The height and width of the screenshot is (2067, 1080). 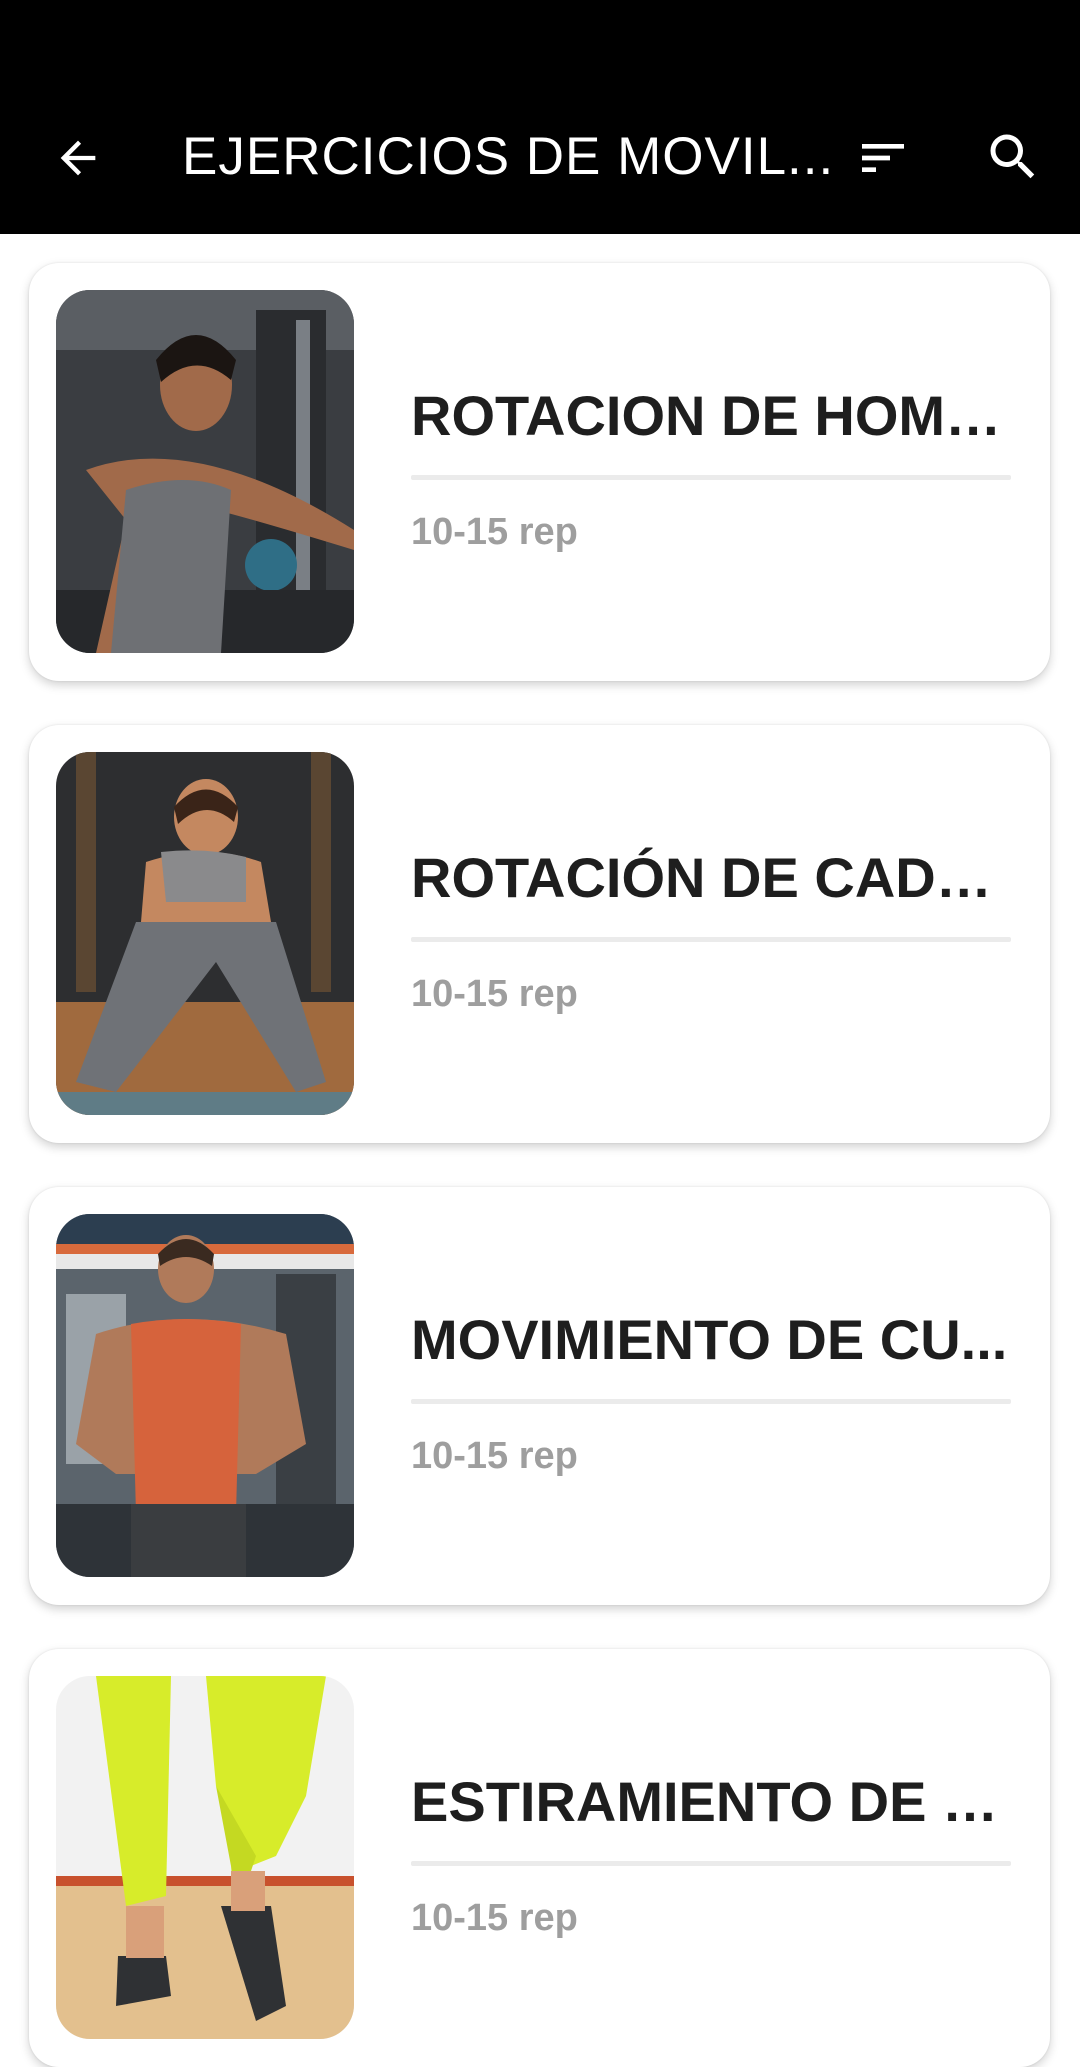 I want to click on sort-button, so click(x=883, y=158).